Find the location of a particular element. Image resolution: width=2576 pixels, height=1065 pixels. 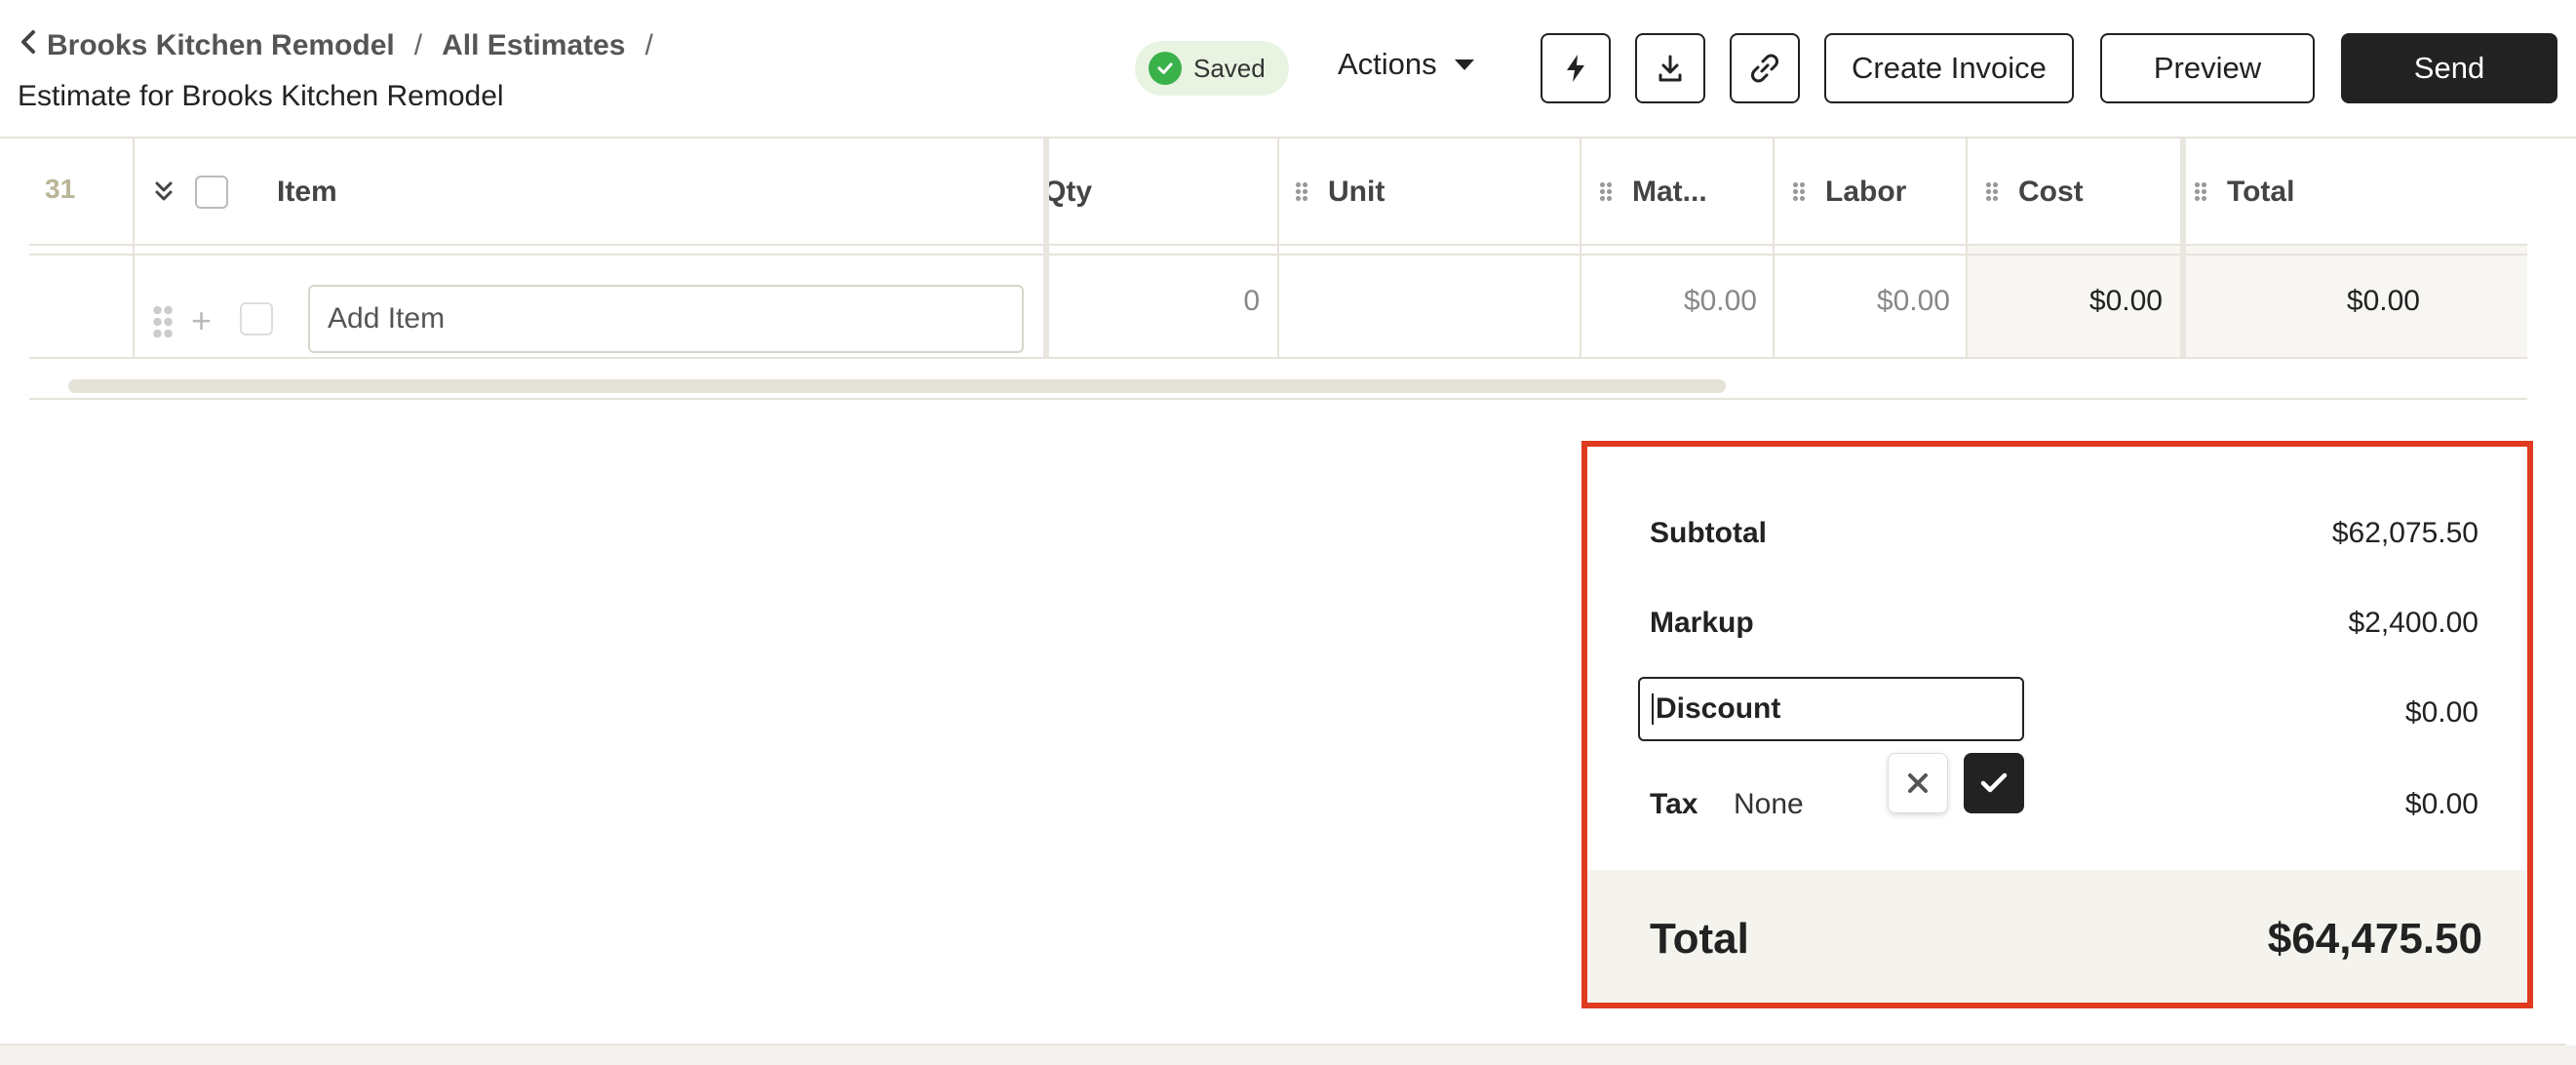

column-label: Unit is located at coordinates (1357, 192).